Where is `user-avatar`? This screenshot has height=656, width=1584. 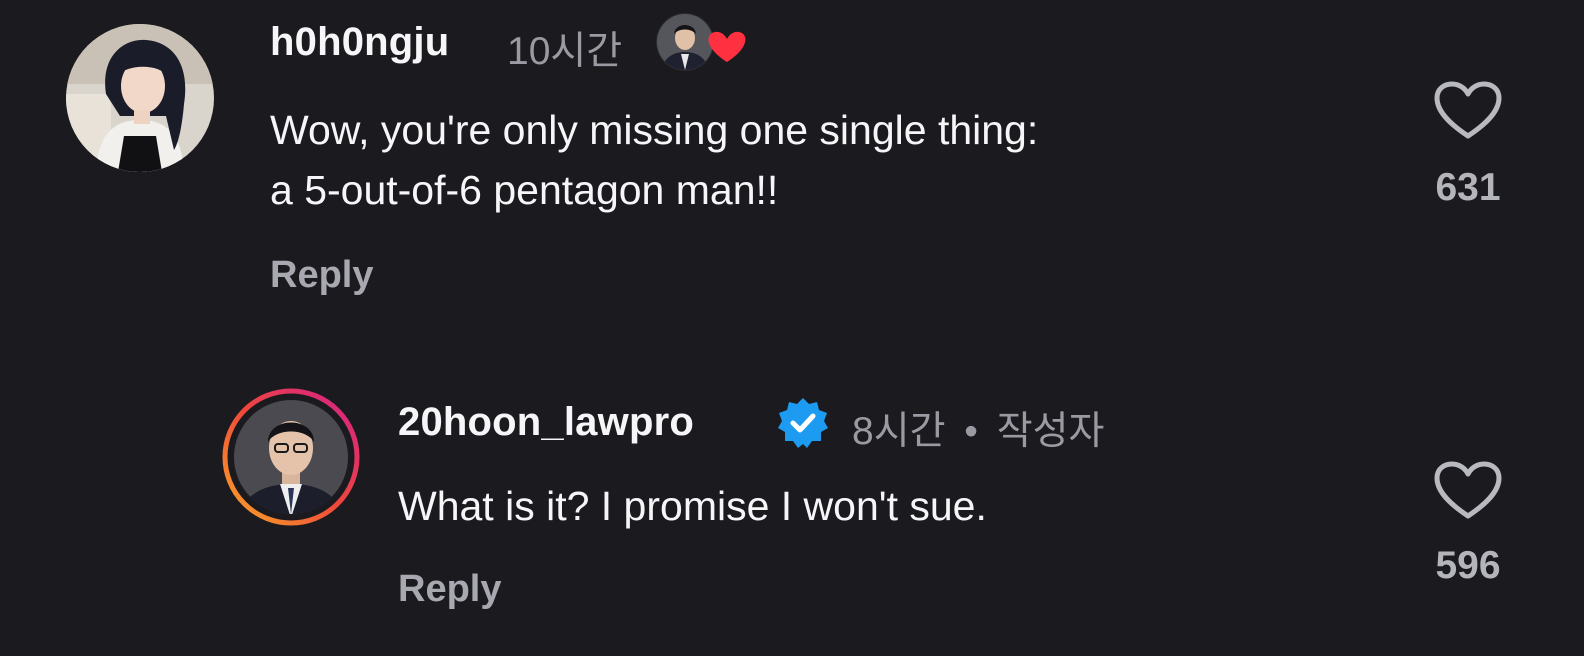
user-avatar is located at coordinates (140, 98).